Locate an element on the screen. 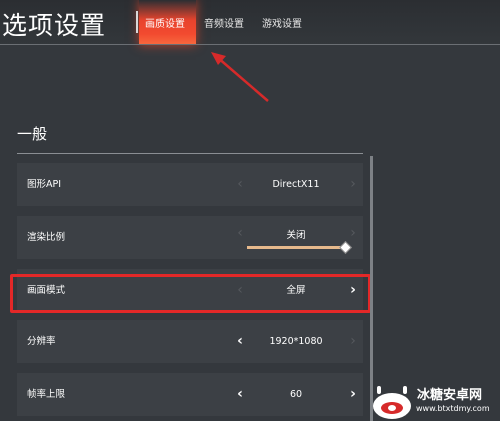 This screenshot has width=500, height=421. section-title-general: 一般 is located at coordinates (32, 134).